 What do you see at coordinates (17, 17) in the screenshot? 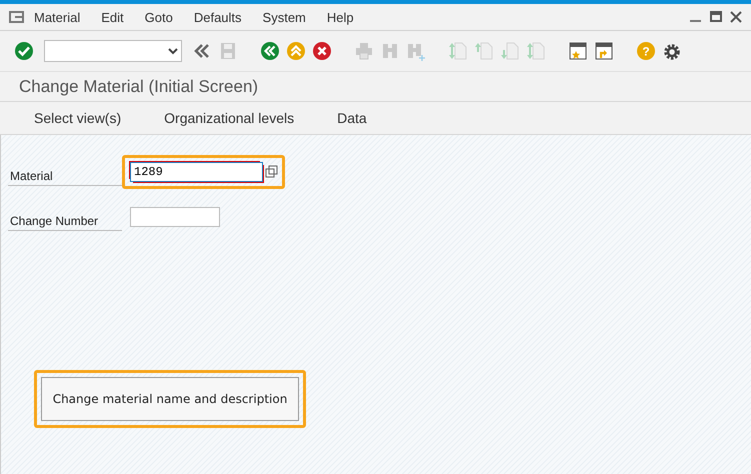
I see `system-menu-icon` at bounding box center [17, 17].